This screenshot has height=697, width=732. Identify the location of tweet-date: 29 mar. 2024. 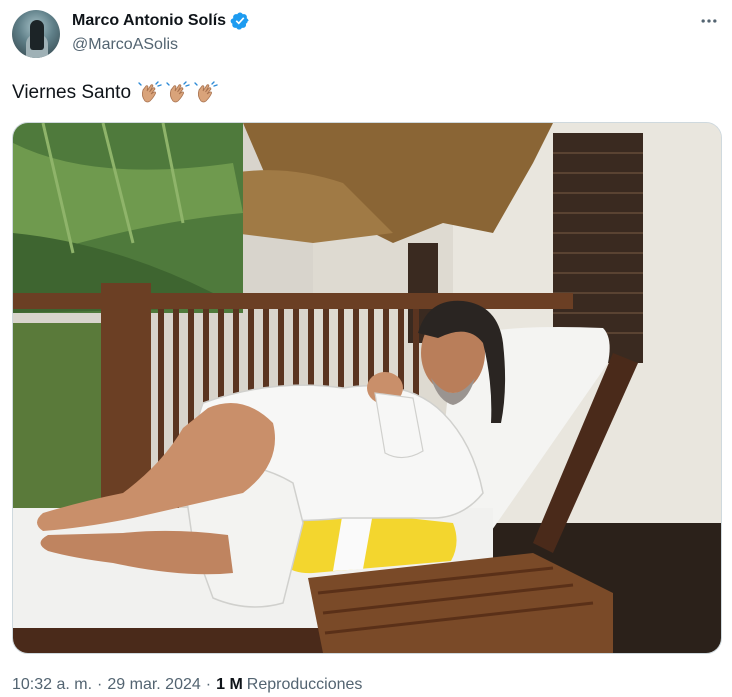
(153, 685).